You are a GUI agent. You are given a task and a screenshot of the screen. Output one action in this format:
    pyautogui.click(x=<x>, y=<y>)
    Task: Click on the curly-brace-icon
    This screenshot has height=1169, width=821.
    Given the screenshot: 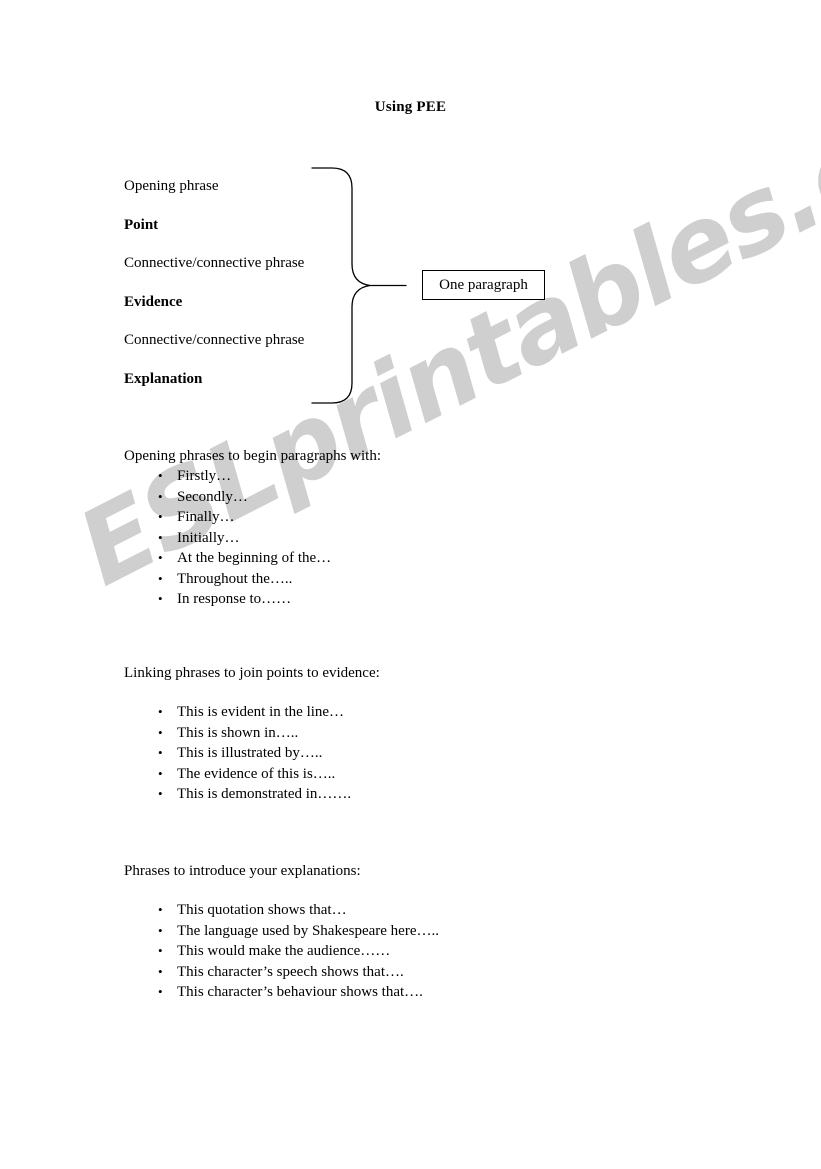 What is the action you would take?
    pyautogui.click(x=359, y=285)
    